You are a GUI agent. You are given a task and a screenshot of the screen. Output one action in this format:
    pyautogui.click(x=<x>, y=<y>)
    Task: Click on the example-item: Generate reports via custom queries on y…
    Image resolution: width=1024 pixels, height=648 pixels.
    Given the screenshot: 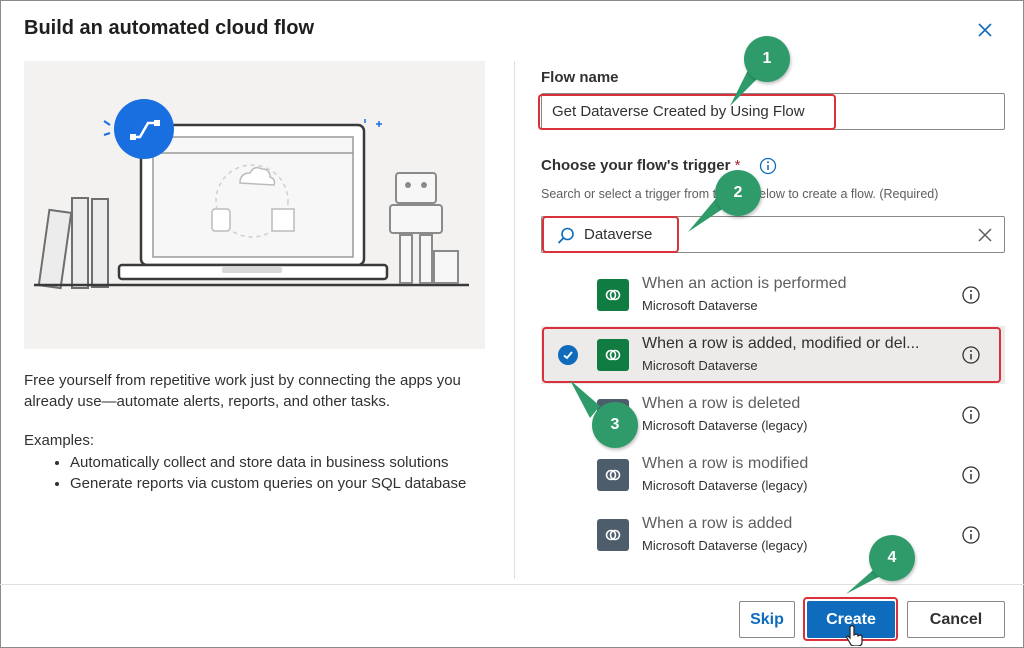 What is the action you would take?
    pyautogui.click(x=282, y=483)
    